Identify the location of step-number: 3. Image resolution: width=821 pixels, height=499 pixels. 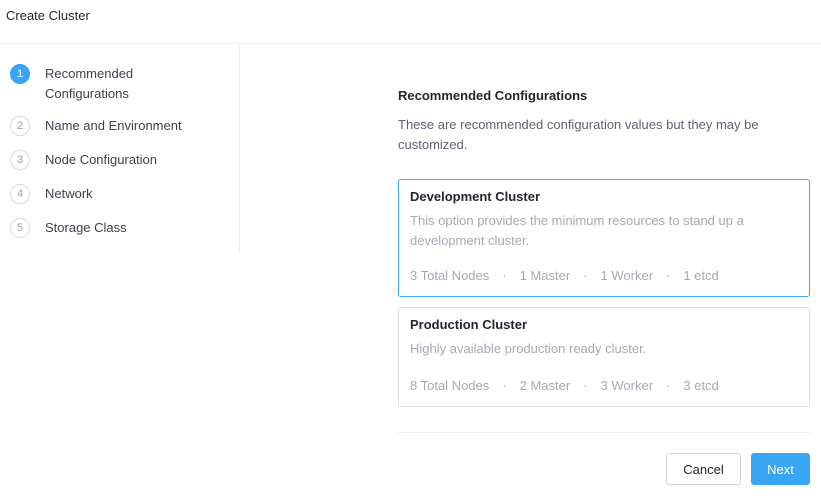
(20, 160).